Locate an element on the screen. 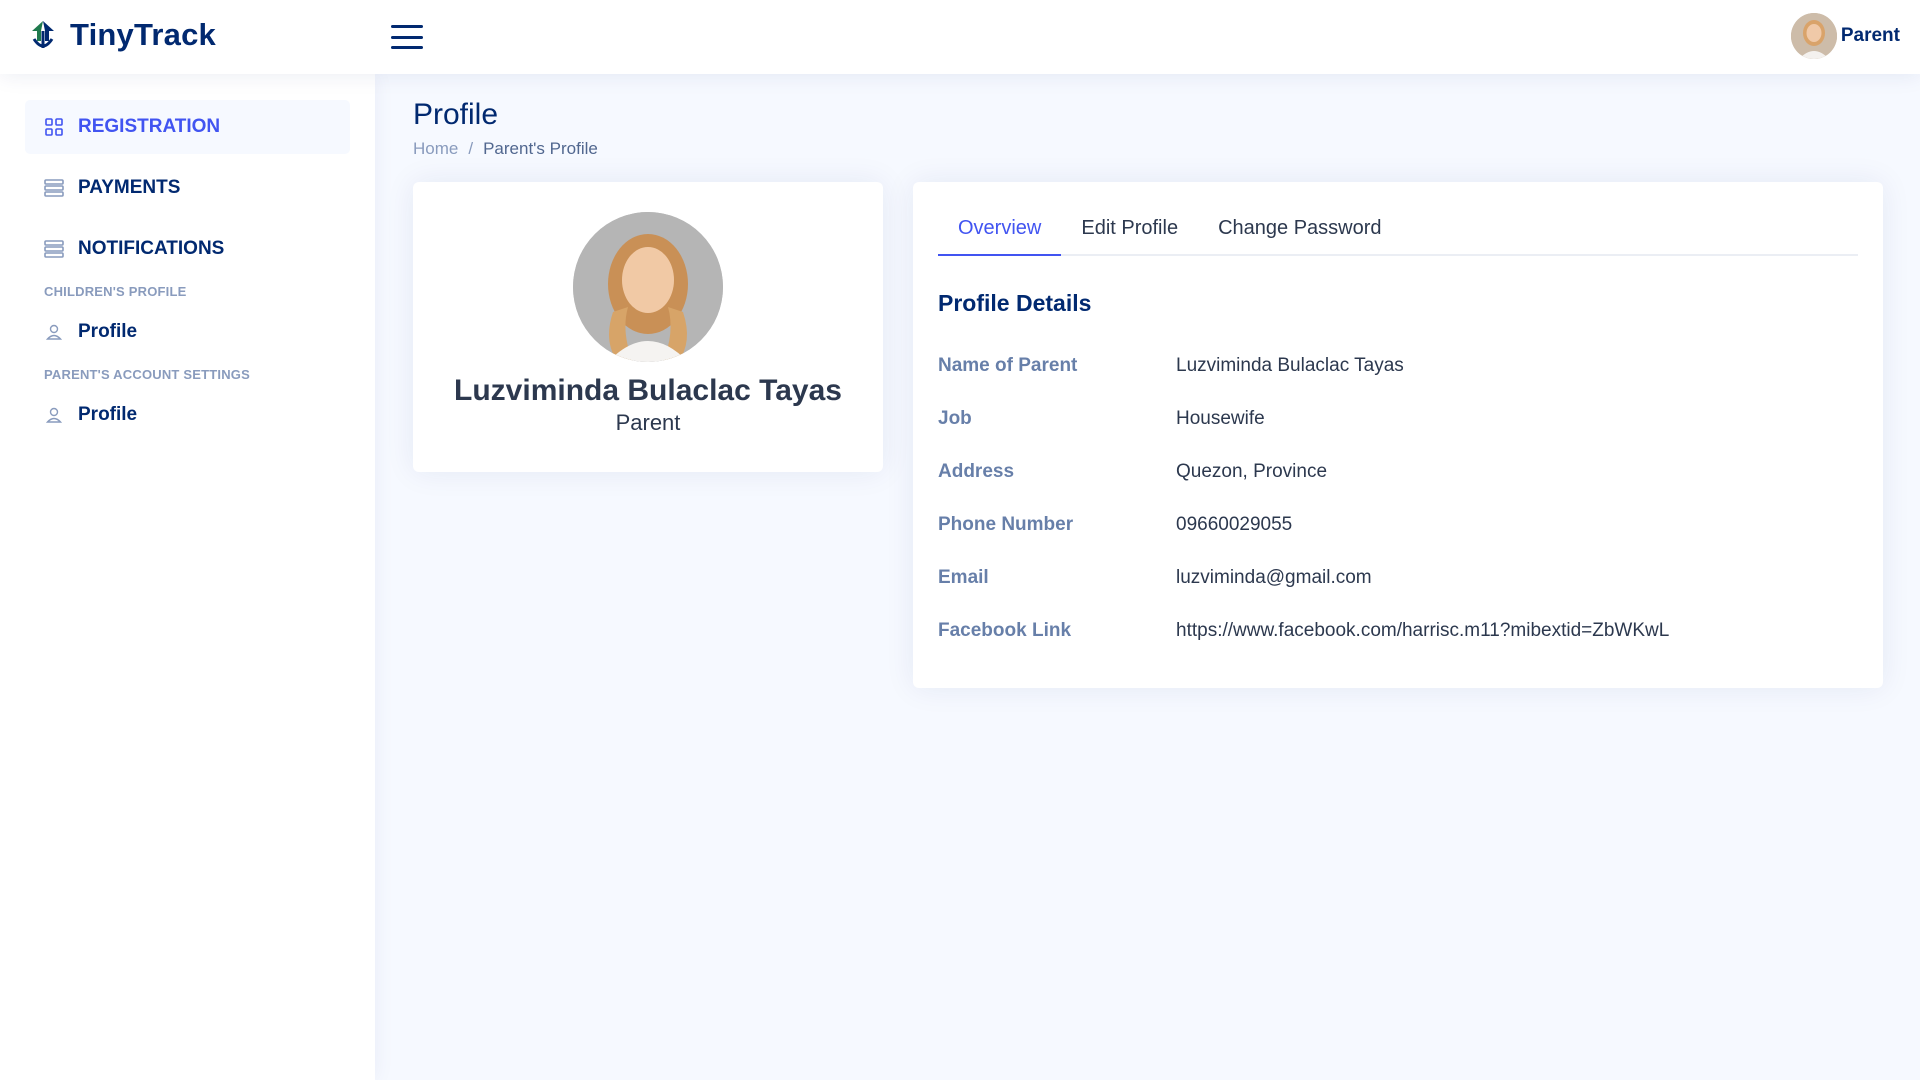  breadcrumb-current: Parent's Profile is located at coordinates (540, 148).